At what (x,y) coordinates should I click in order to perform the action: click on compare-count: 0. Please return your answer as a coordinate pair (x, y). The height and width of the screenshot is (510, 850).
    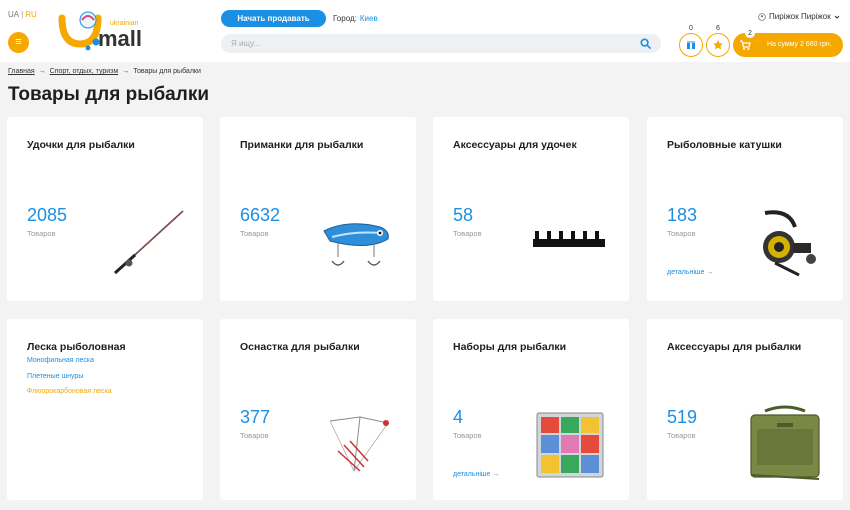
    Looking at the image, I should click on (691, 28).